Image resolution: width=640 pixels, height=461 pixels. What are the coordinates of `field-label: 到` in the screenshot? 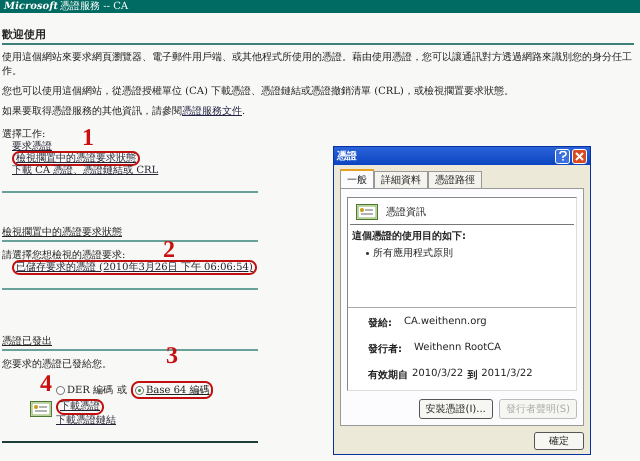 It's located at (472, 375).